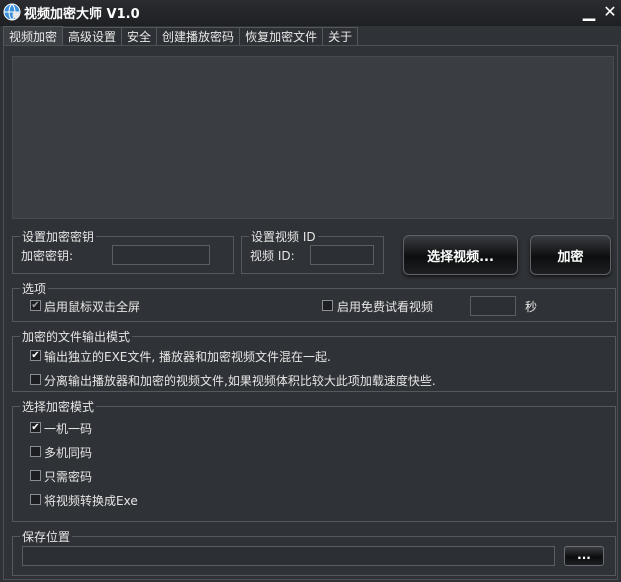  What do you see at coordinates (46, 537) in the screenshot?
I see `save-location-legend: 保存位置` at bounding box center [46, 537].